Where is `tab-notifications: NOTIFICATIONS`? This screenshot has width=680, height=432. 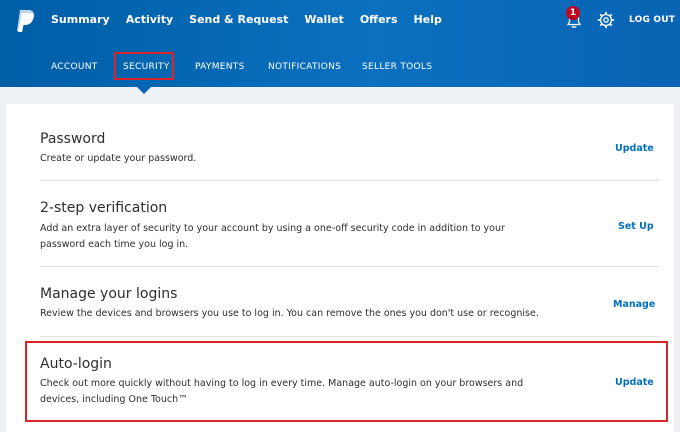 tab-notifications: NOTIFICATIONS is located at coordinates (304, 67).